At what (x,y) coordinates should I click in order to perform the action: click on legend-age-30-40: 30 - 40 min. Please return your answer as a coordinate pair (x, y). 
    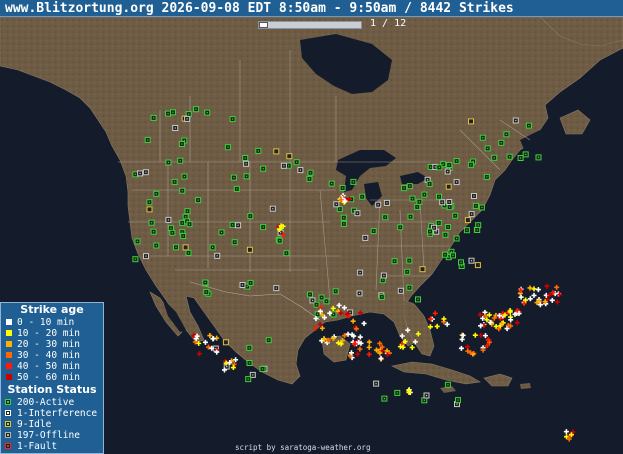
    Looking at the image, I should click on (52, 355).